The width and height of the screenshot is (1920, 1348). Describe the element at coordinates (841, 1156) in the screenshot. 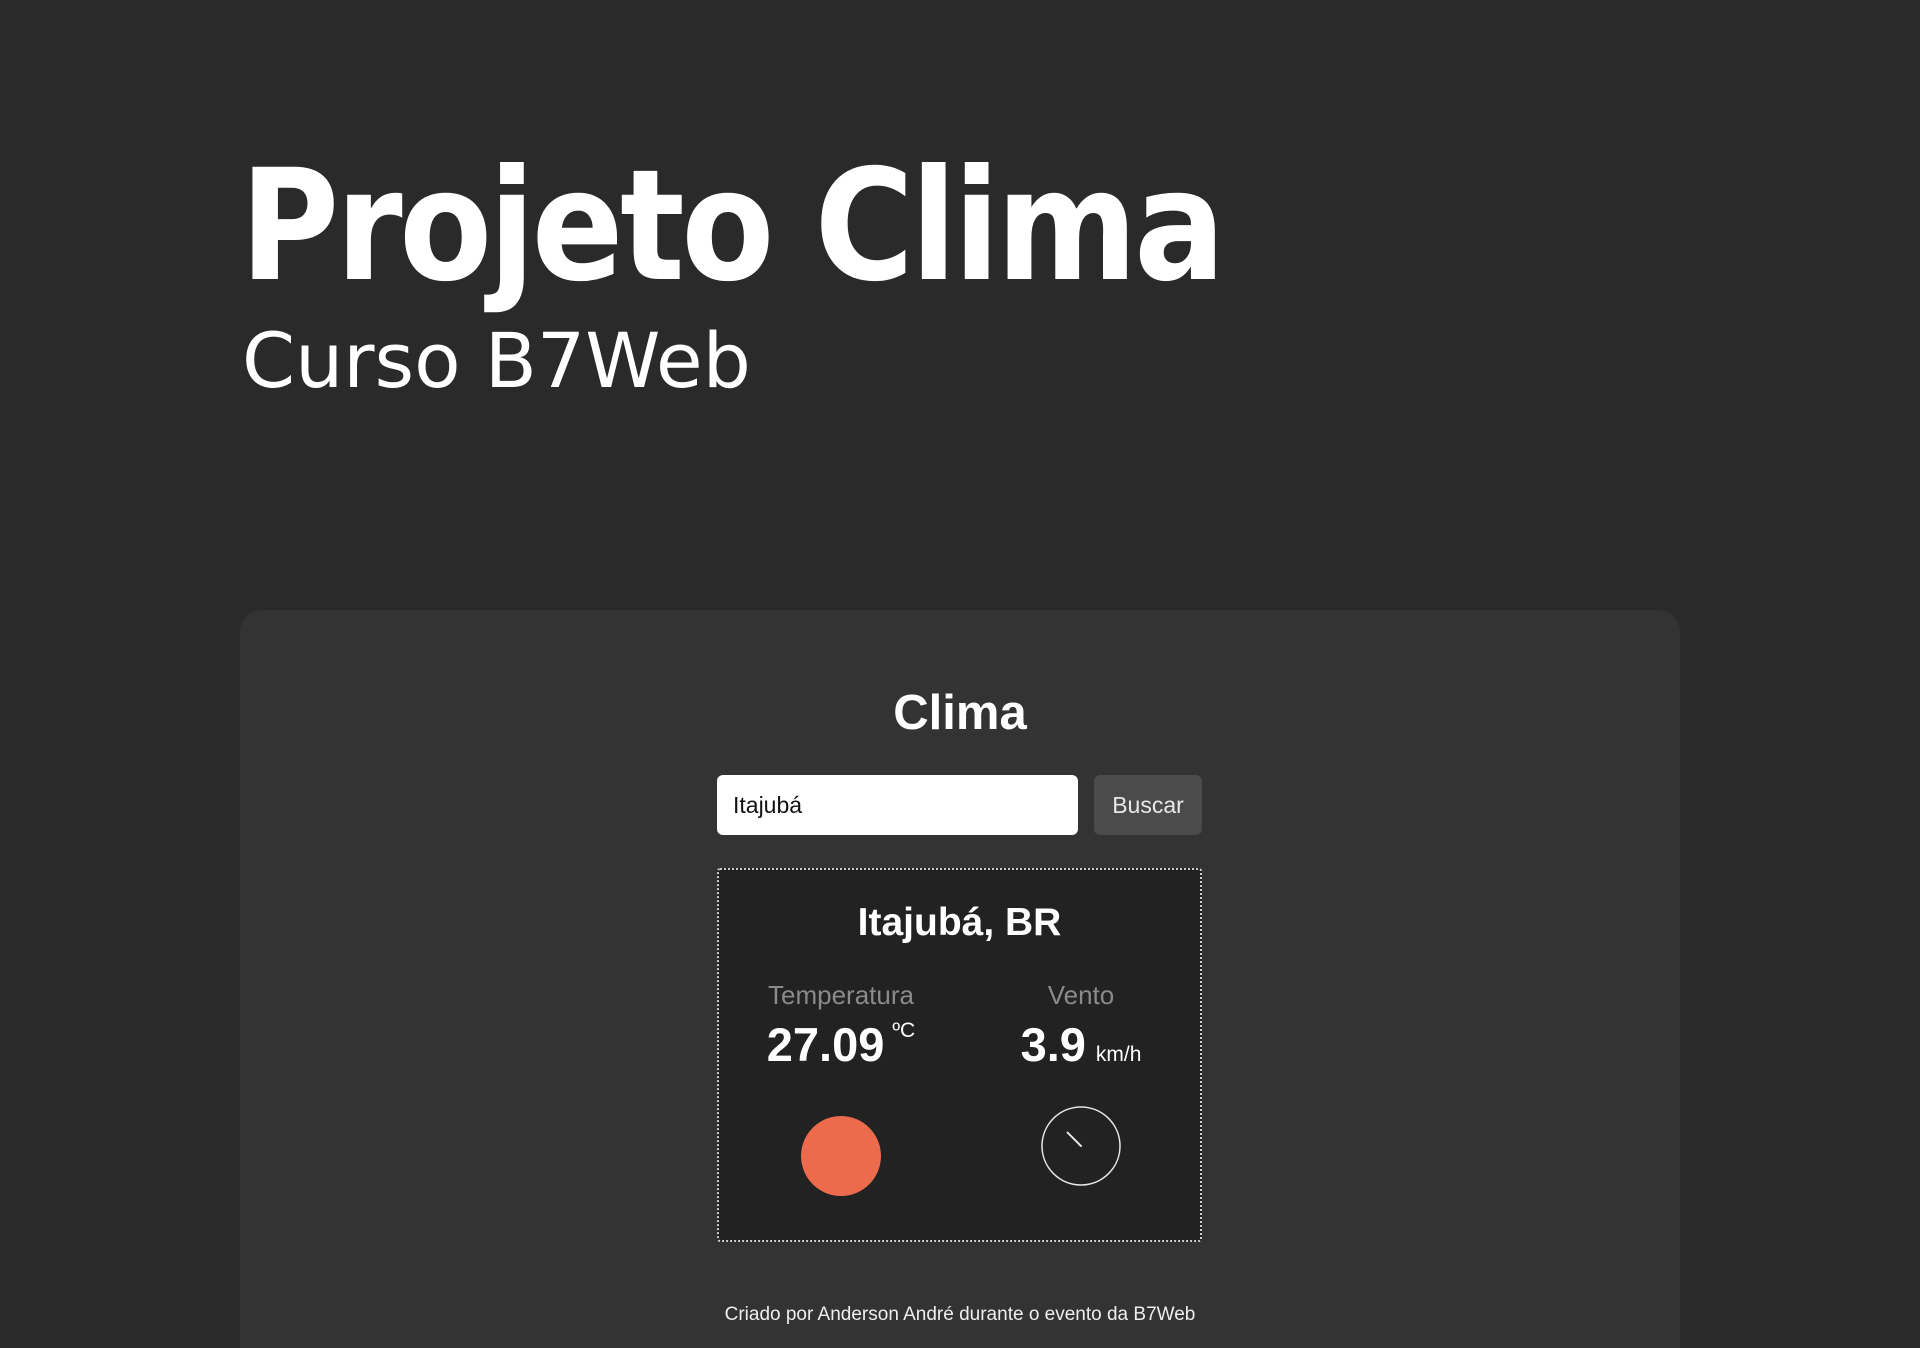

I see `temperature-indicator` at that location.